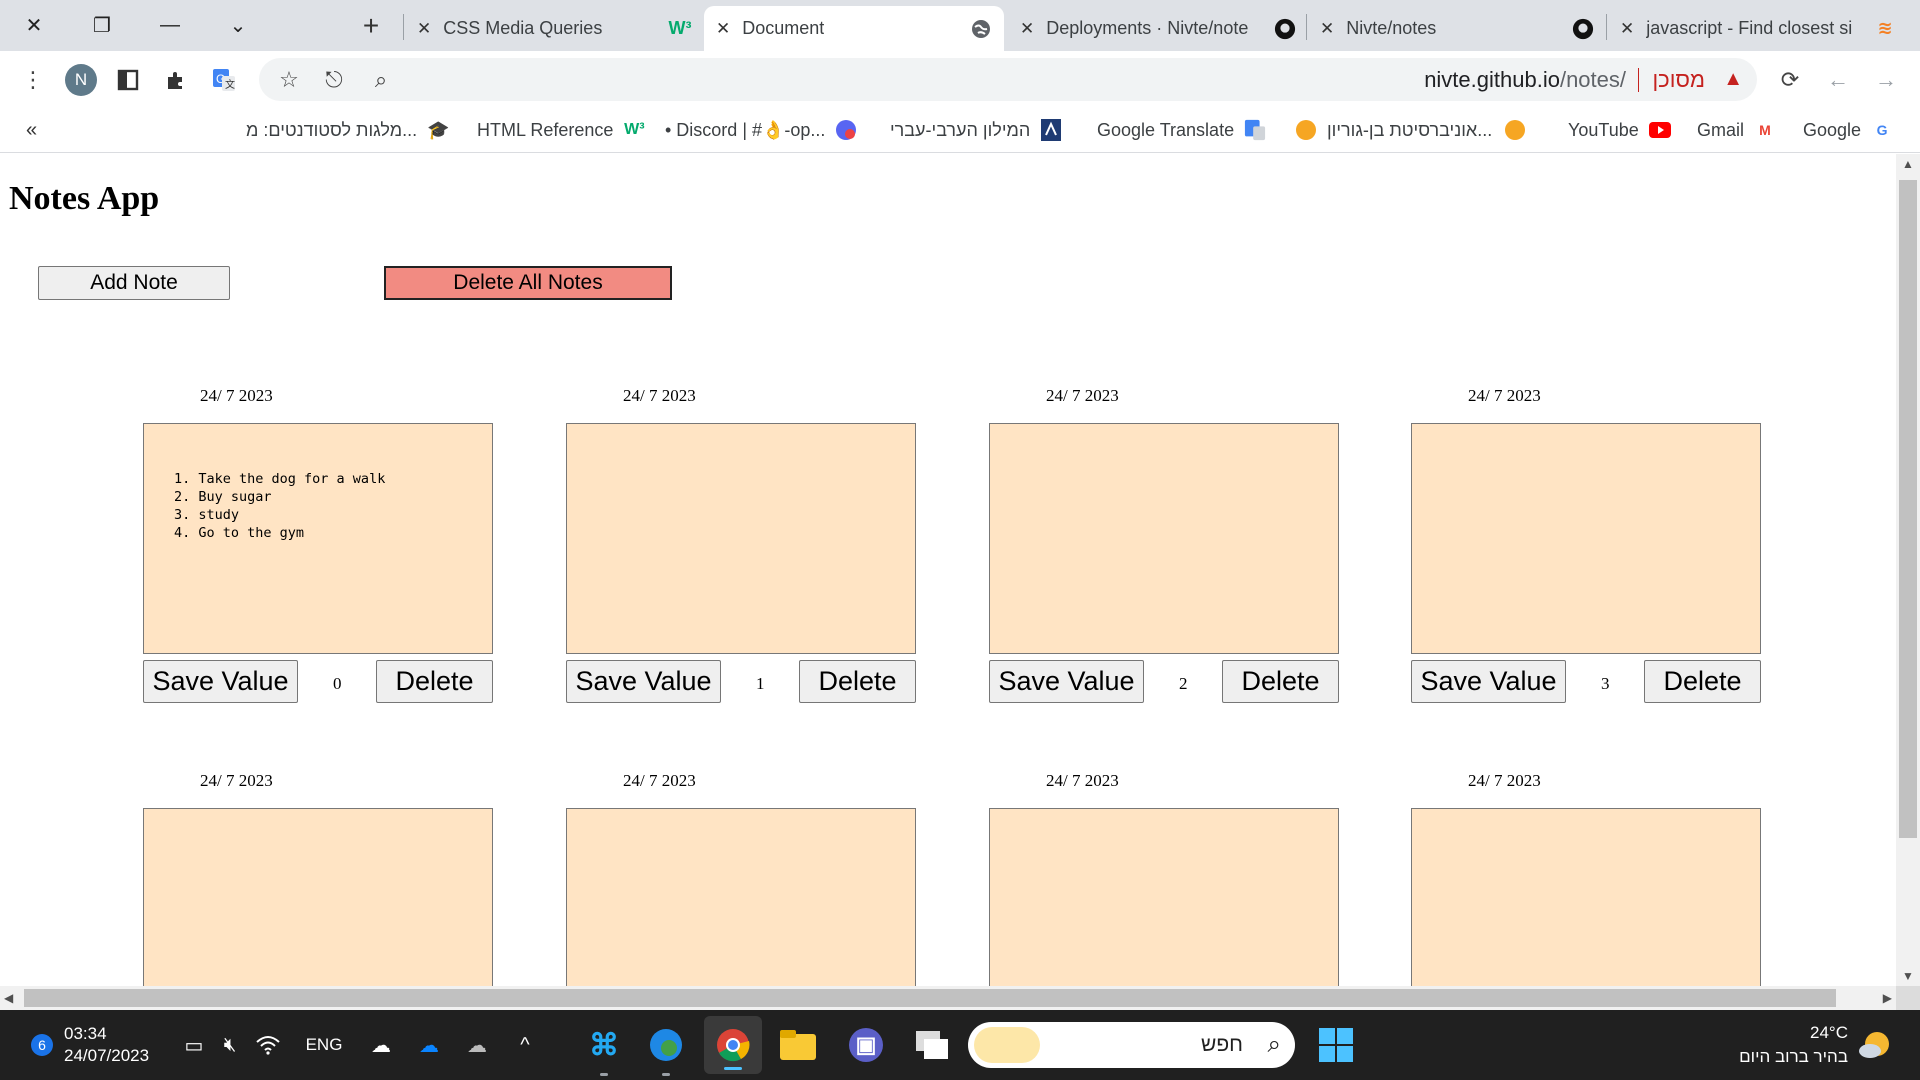  Describe the element at coordinates (1874, 1045) in the screenshot. I see `weather-moon-cloud-icon` at that location.